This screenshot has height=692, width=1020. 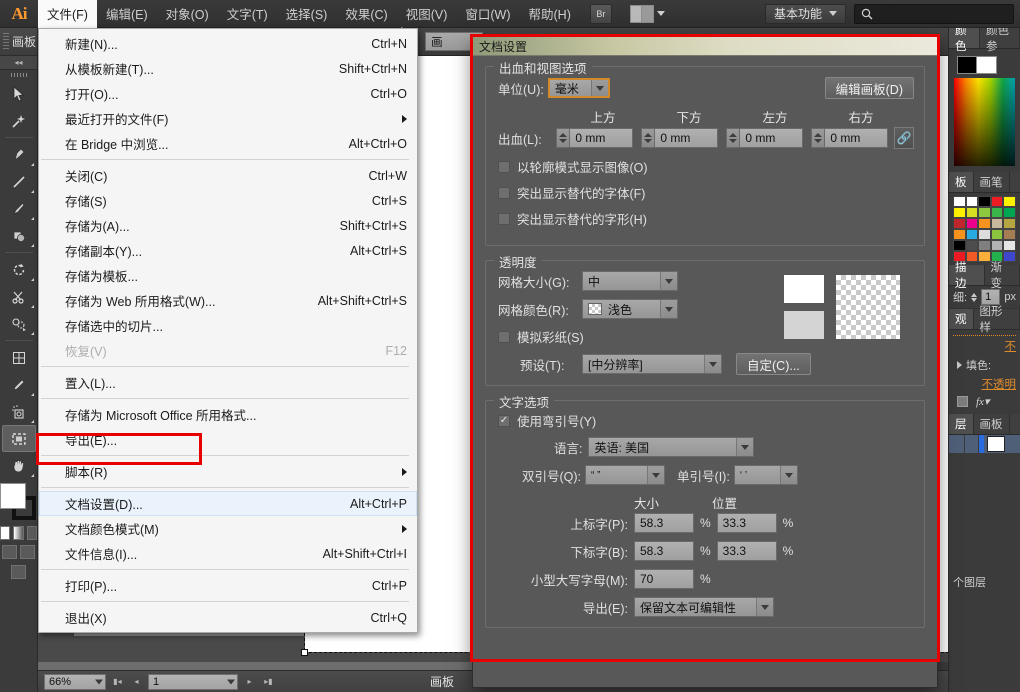 I want to click on bleed-left-control: 0 mm, so click(x=765, y=138).